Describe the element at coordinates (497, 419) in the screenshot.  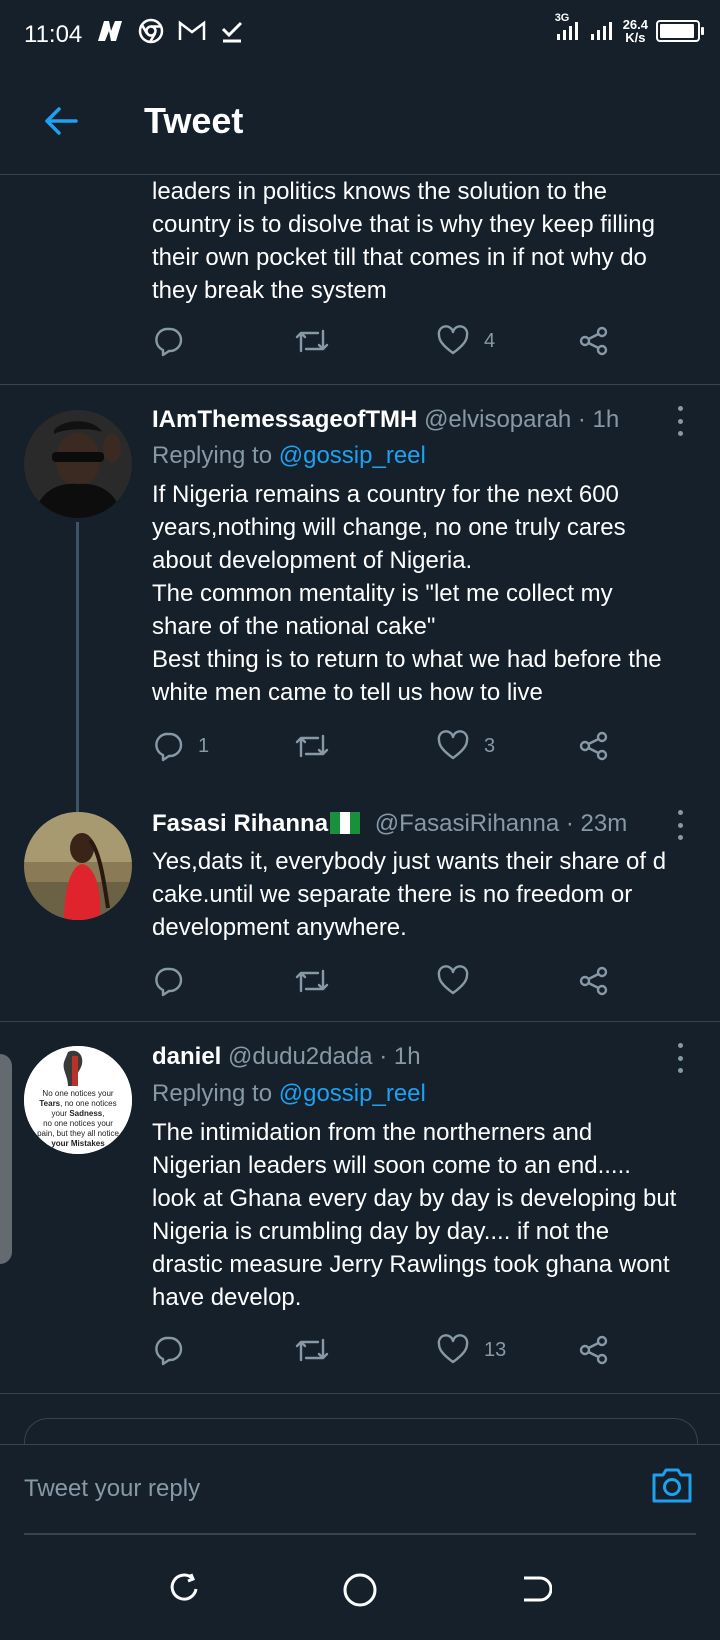
I see `author-handle: @elvisoparah` at that location.